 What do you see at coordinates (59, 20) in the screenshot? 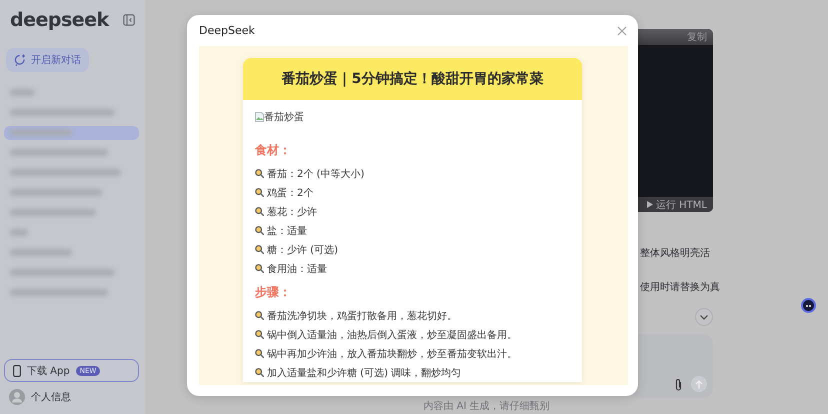
I see `logo: deepseek` at bounding box center [59, 20].